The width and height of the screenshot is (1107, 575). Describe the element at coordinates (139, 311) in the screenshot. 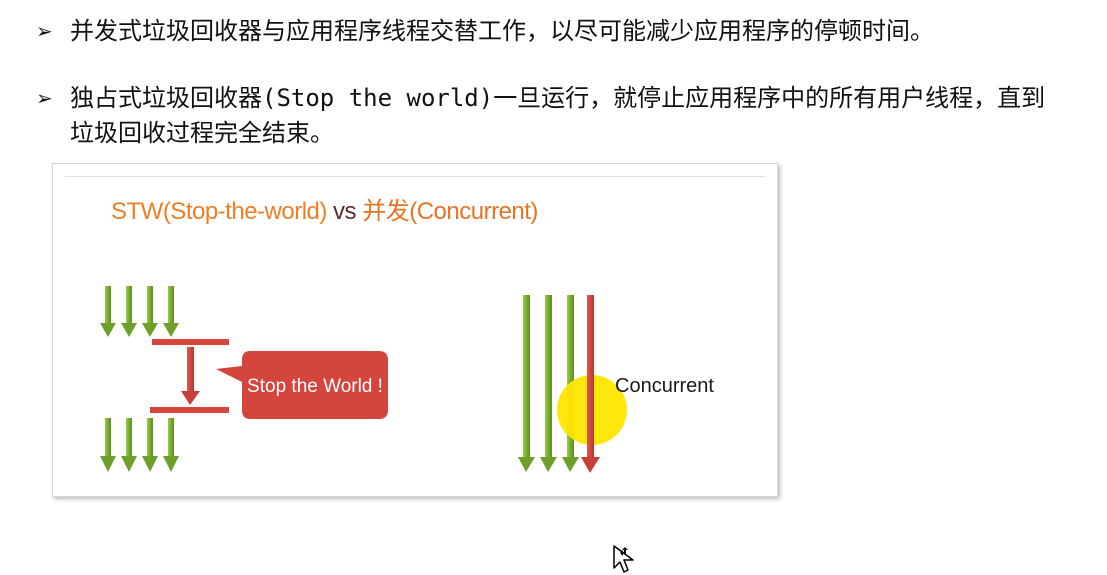

I see `stw-threads-before` at that location.